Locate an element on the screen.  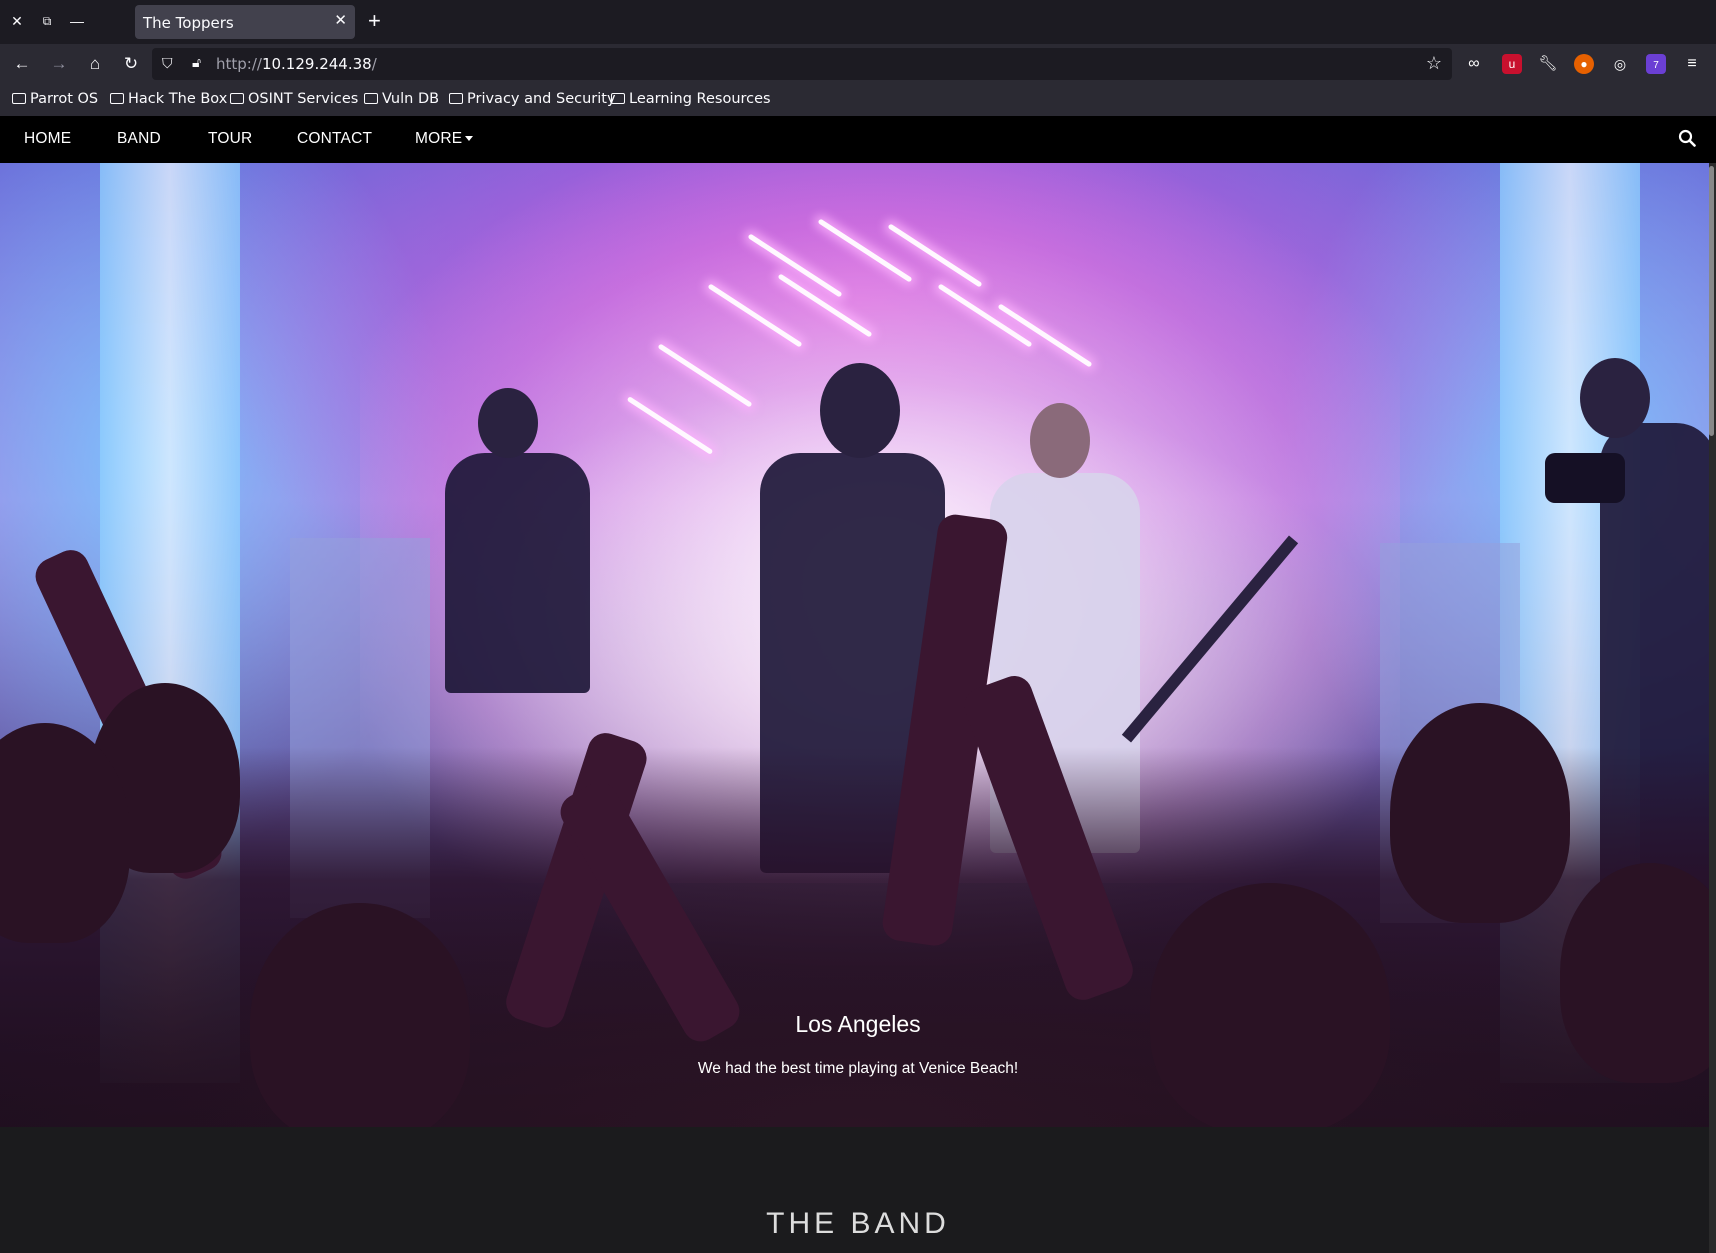
new-tab-icon: + is located at coordinates (374, 21).